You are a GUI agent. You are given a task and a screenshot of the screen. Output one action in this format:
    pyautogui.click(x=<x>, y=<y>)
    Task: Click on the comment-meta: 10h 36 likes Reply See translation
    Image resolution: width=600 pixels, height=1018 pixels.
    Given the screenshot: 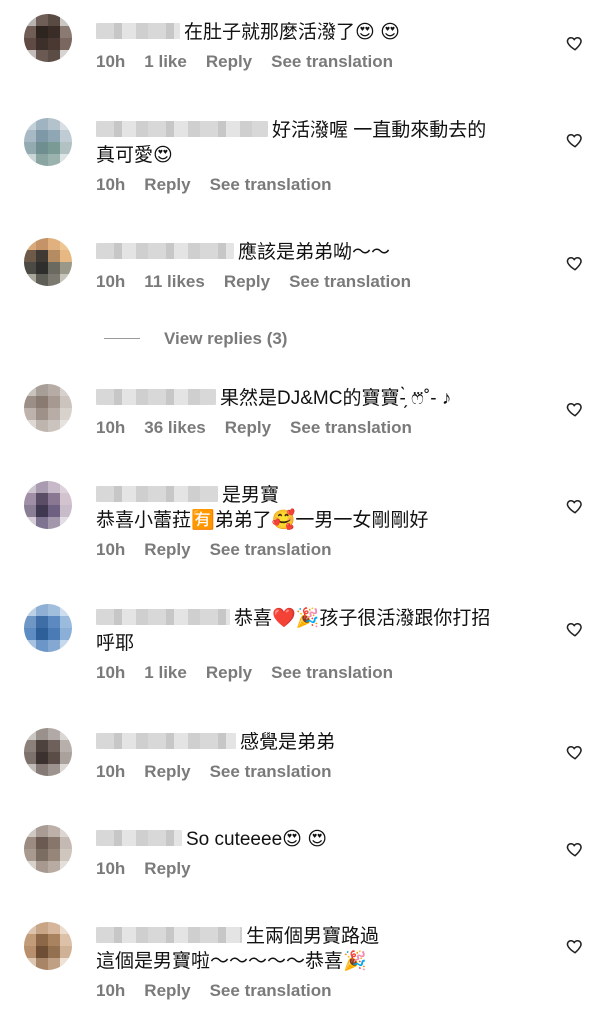 What is the action you would take?
    pyautogui.click(x=316, y=428)
    